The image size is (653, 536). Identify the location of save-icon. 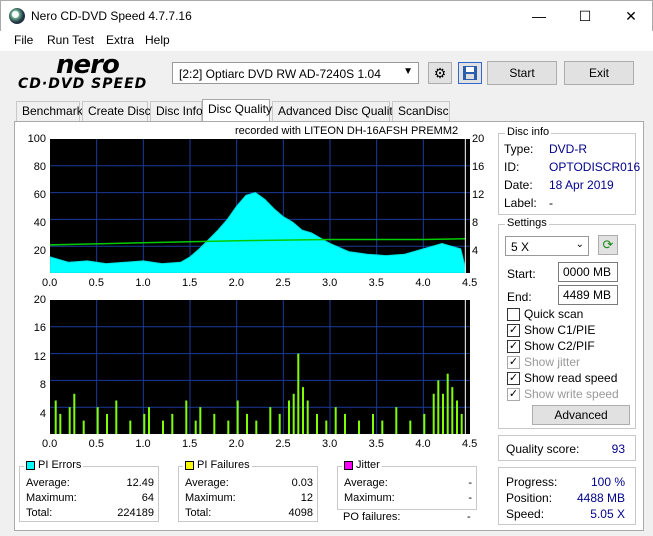
(470, 73).